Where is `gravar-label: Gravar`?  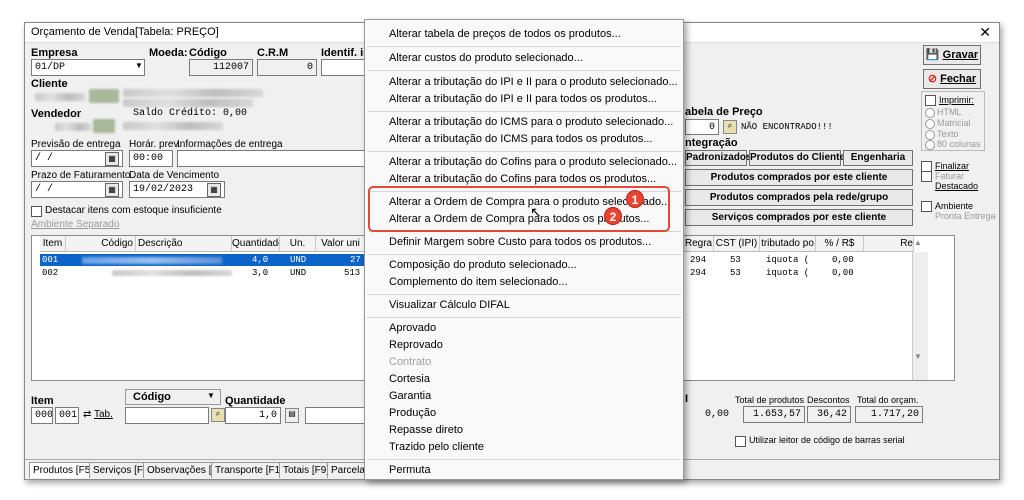
gravar-label: Gravar is located at coordinates (960, 55).